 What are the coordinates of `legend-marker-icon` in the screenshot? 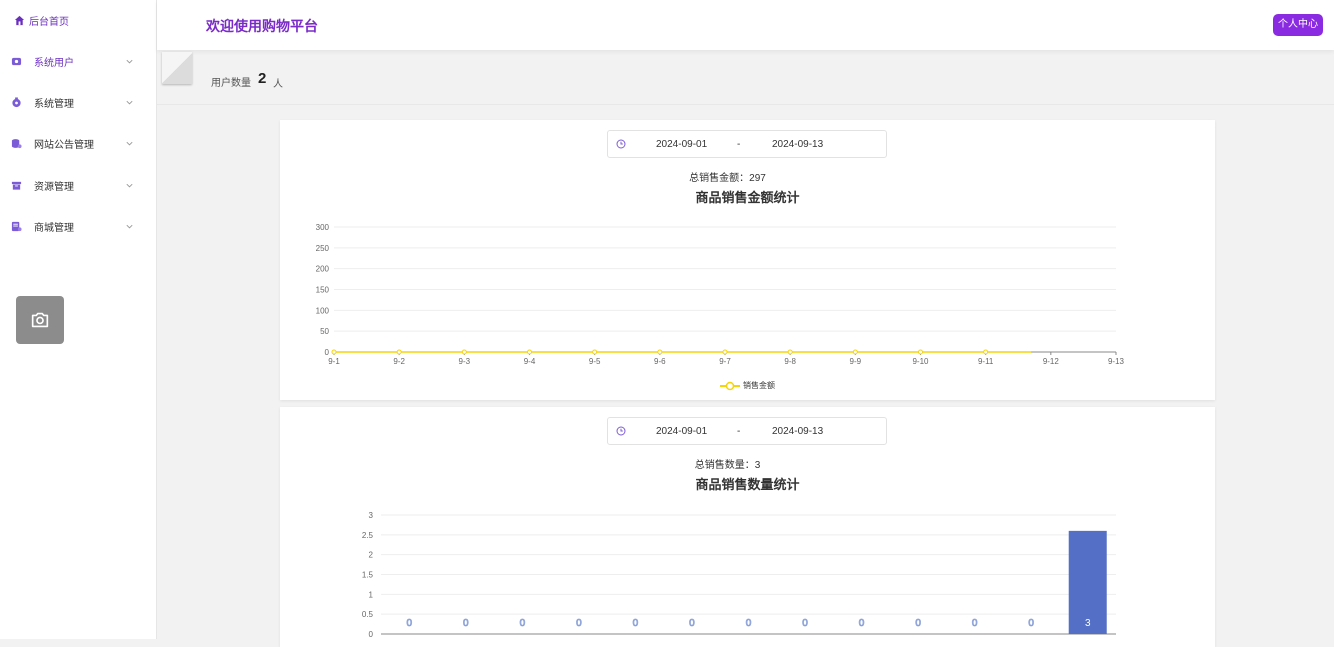 It's located at (730, 385).